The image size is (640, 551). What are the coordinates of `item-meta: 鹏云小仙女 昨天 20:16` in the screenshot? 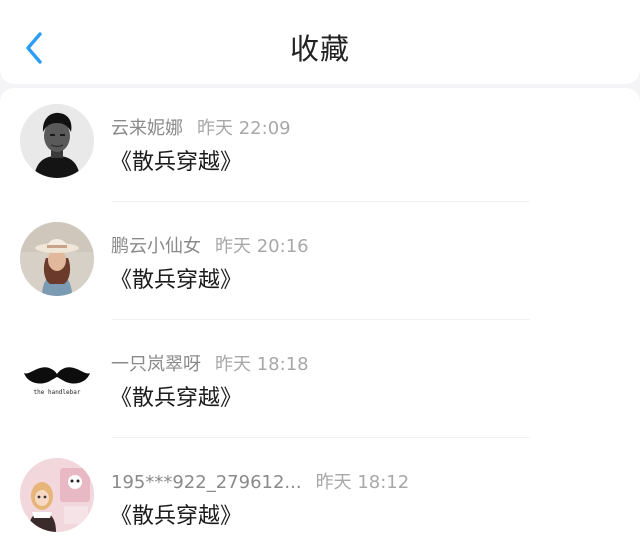 It's located at (210, 245).